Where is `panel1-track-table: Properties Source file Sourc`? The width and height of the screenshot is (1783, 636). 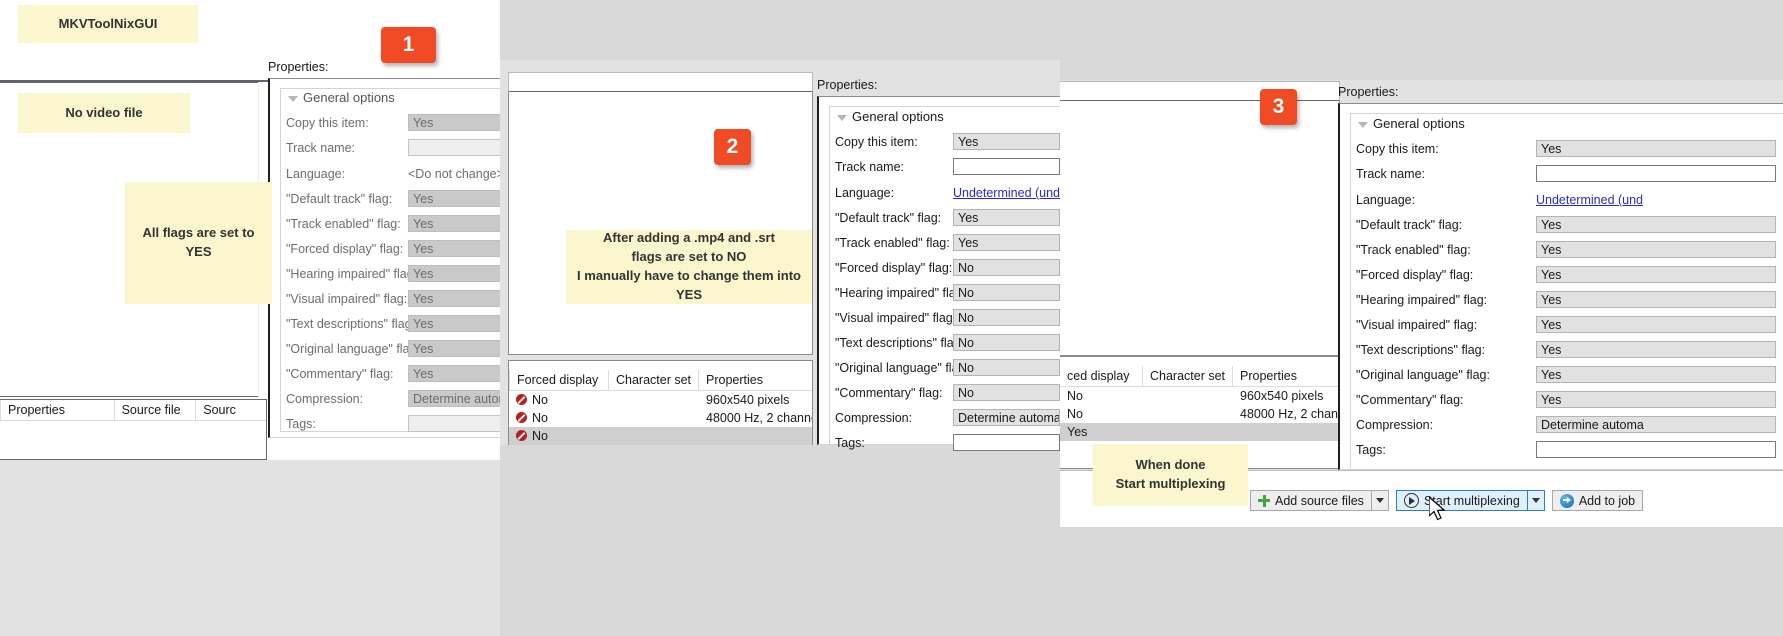 panel1-track-table: Properties Source file Sourc is located at coordinates (133, 429).